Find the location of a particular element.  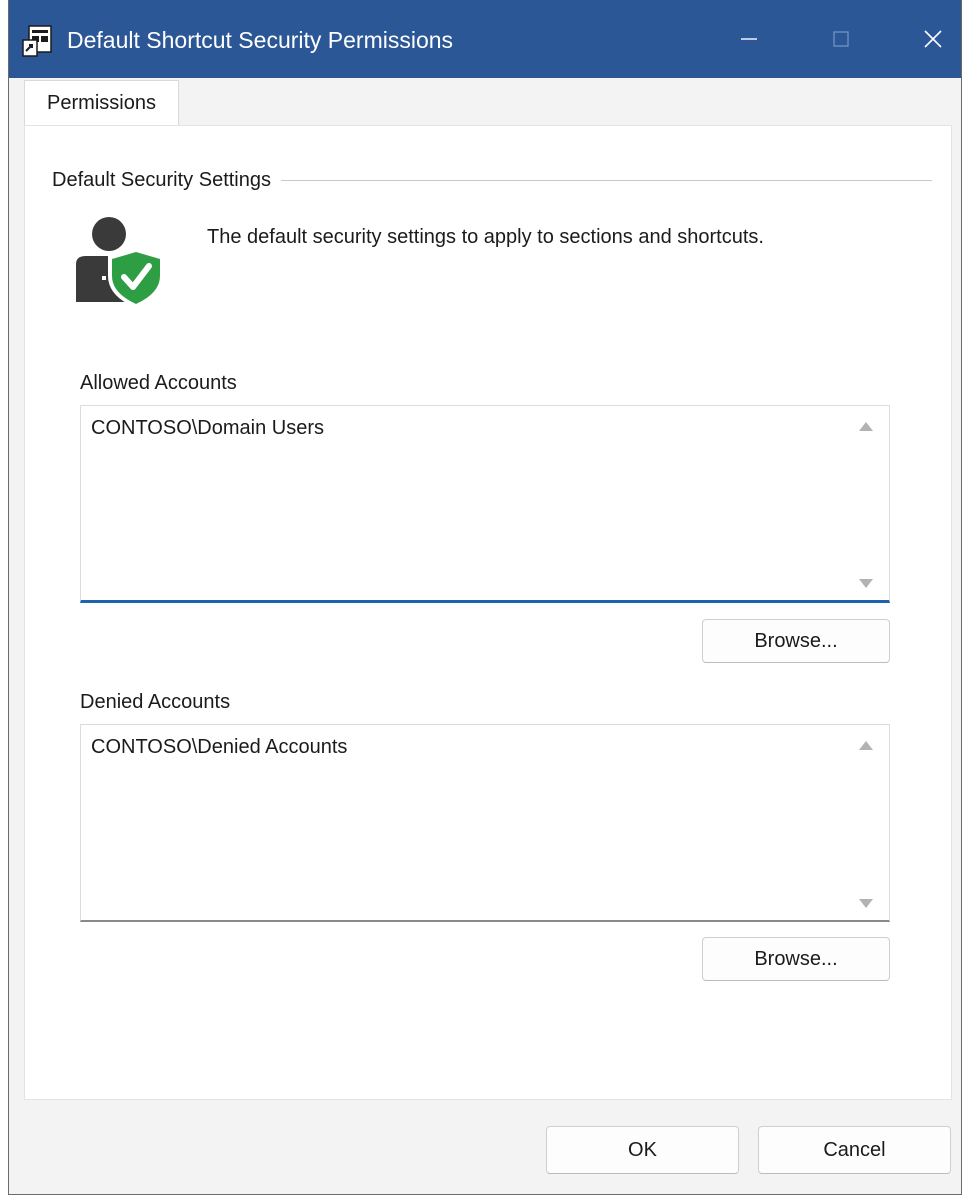

maximize-icon is located at coordinates (841, 39).